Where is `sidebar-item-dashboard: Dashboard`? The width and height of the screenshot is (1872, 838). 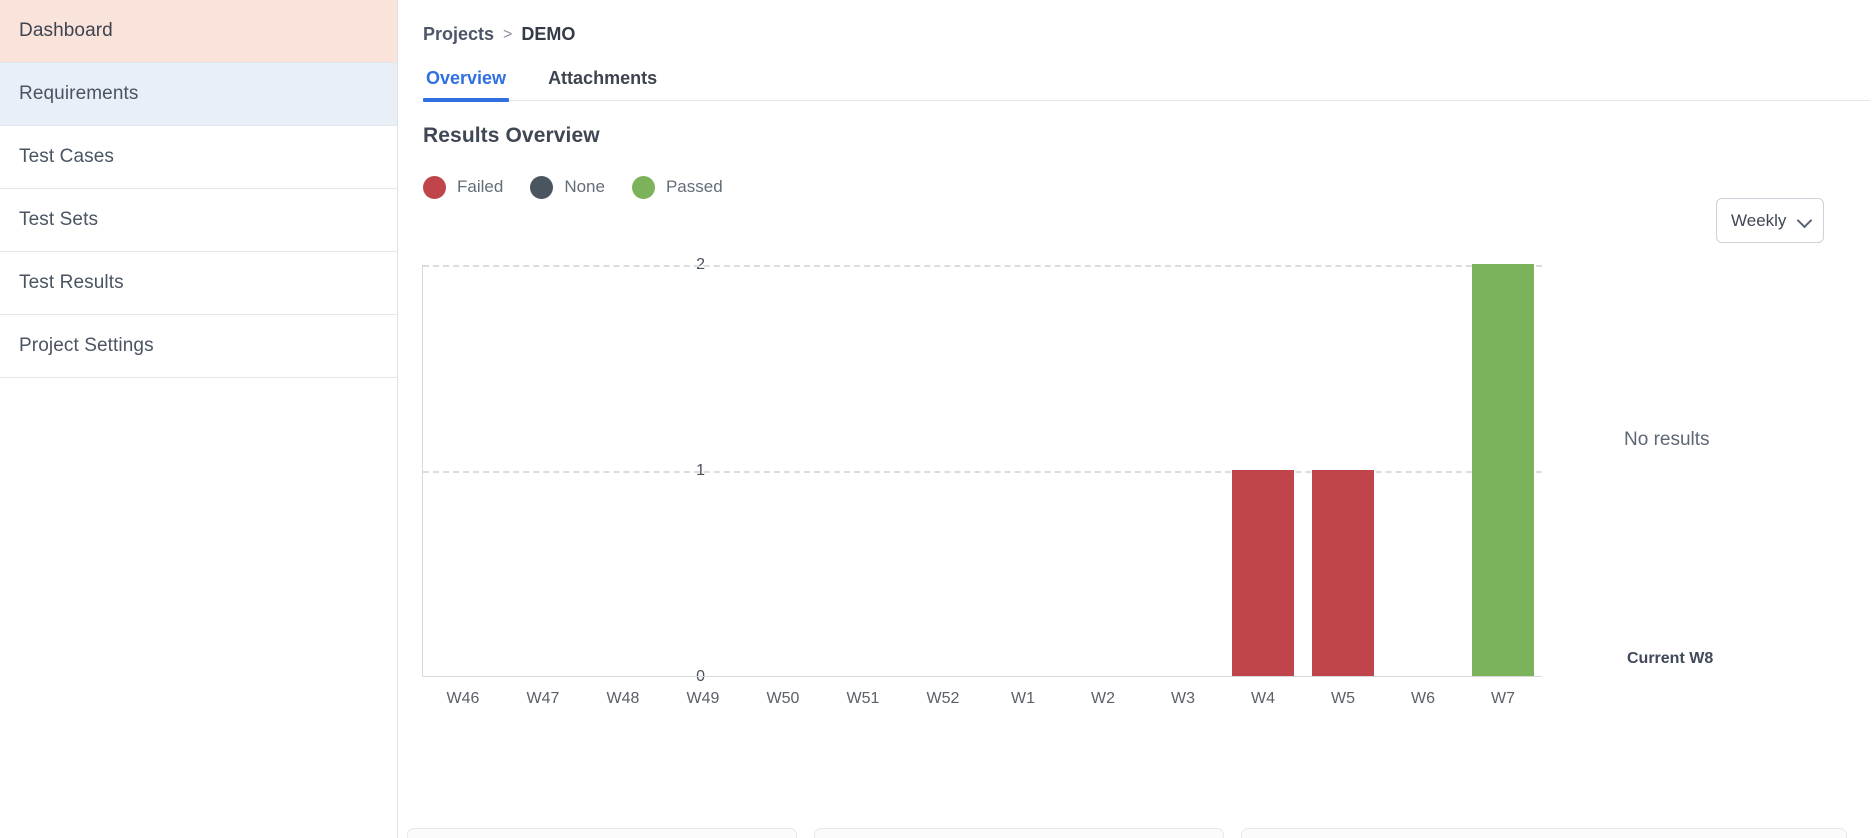 sidebar-item-dashboard: Dashboard is located at coordinates (198, 31).